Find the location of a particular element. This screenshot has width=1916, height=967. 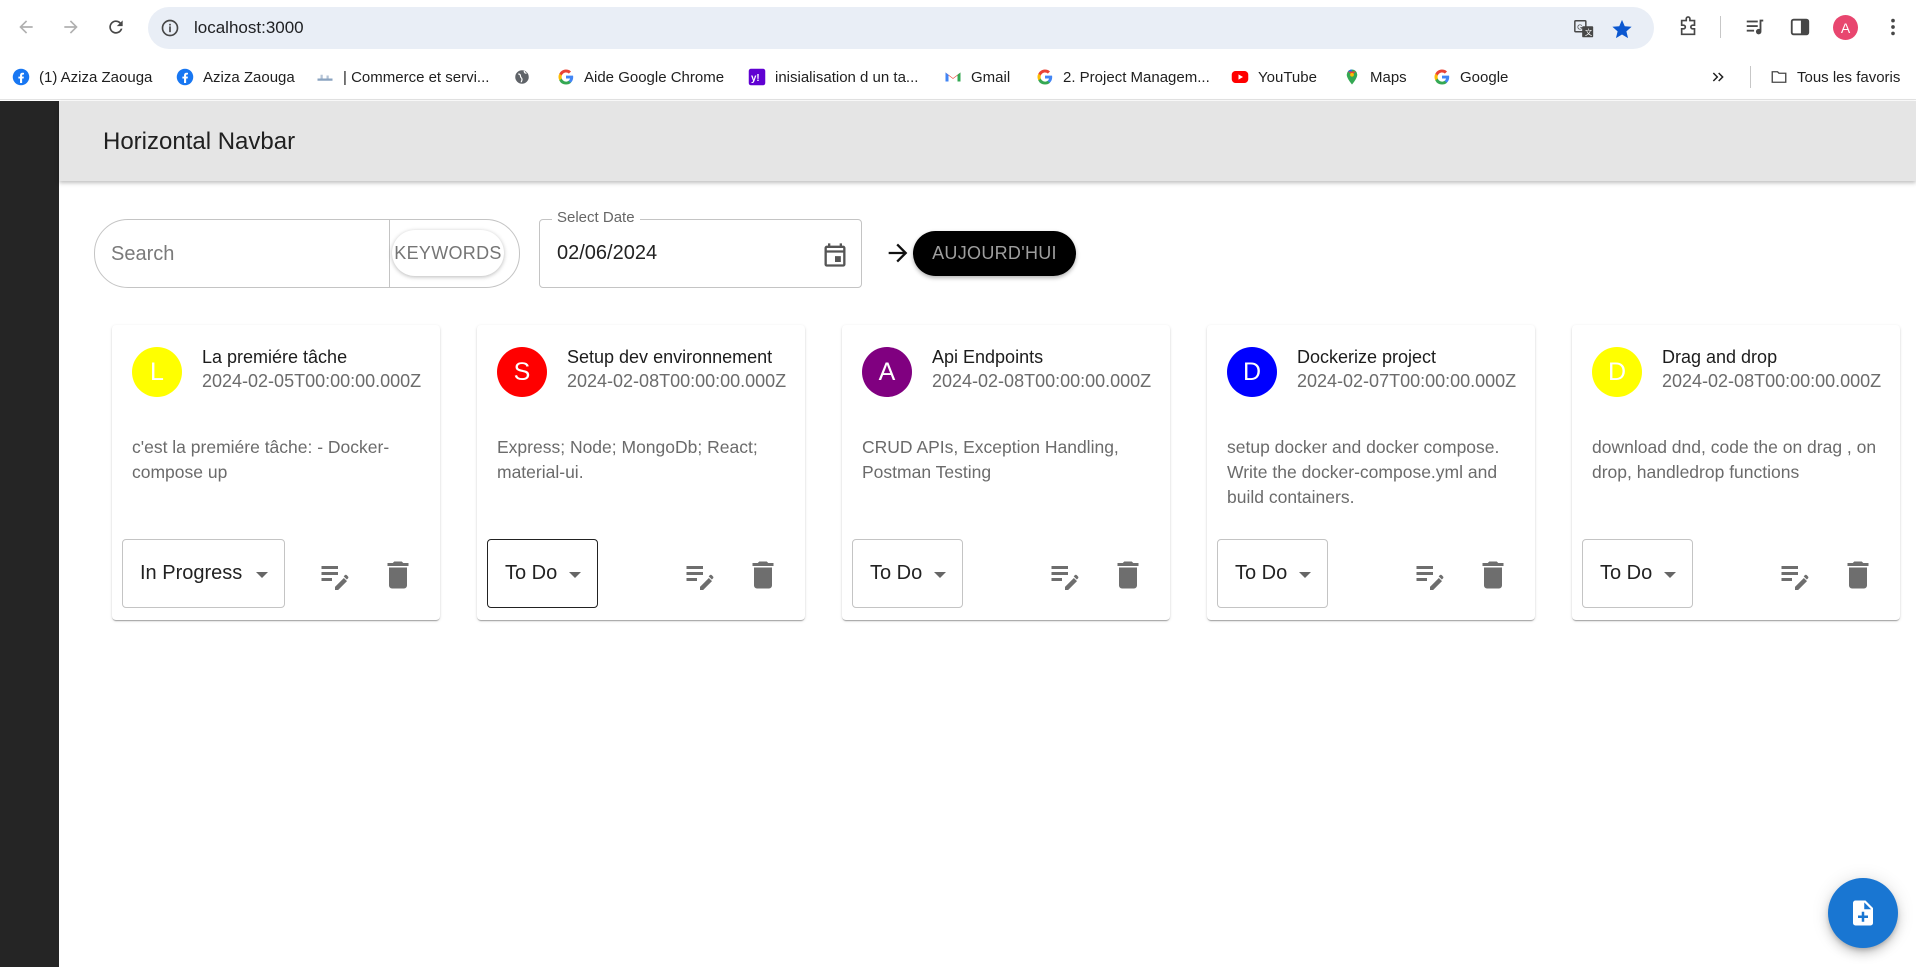

media-control-icon is located at coordinates (1755, 27).